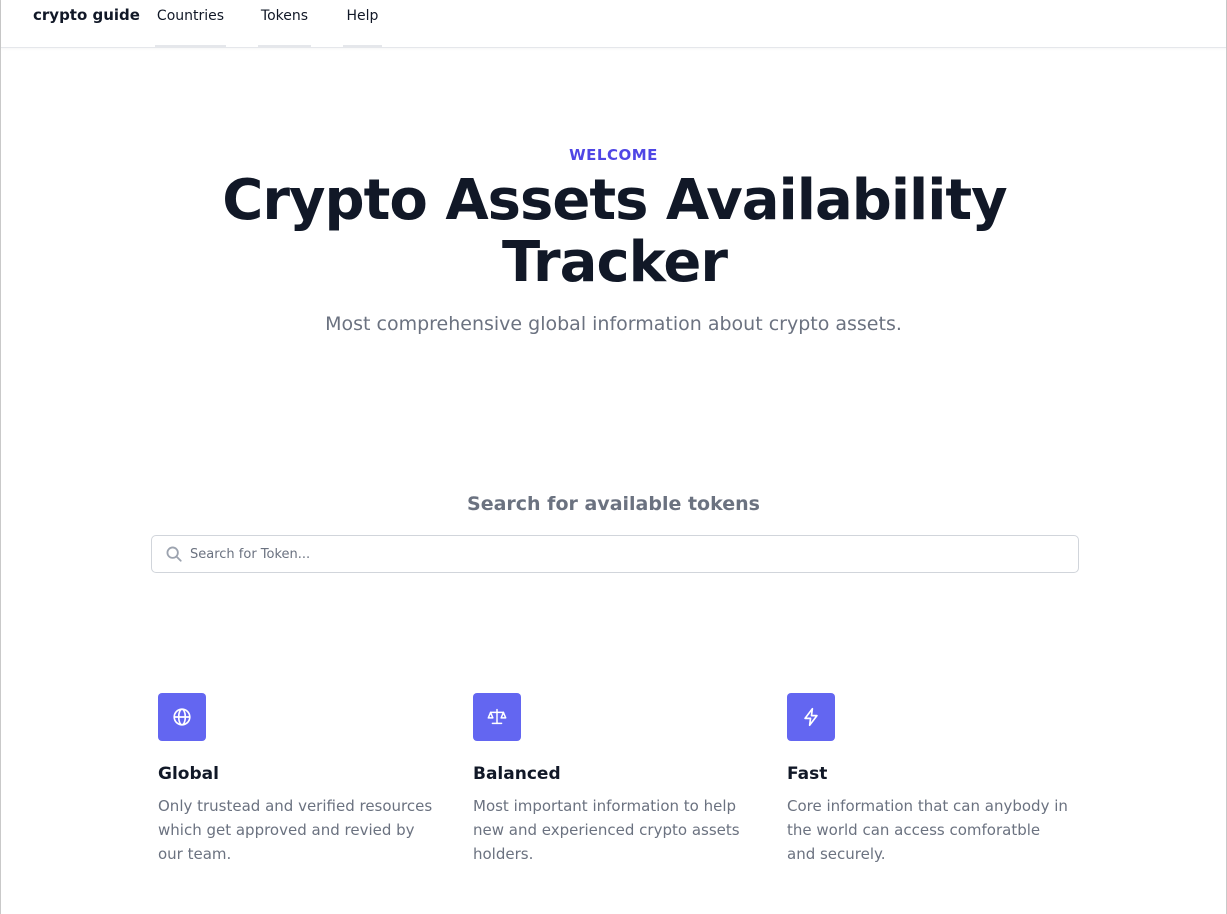 The height and width of the screenshot is (914, 1227). Describe the element at coordinates (362, 23) in the screenshot. I see `nav-link-help: Help` at that location.